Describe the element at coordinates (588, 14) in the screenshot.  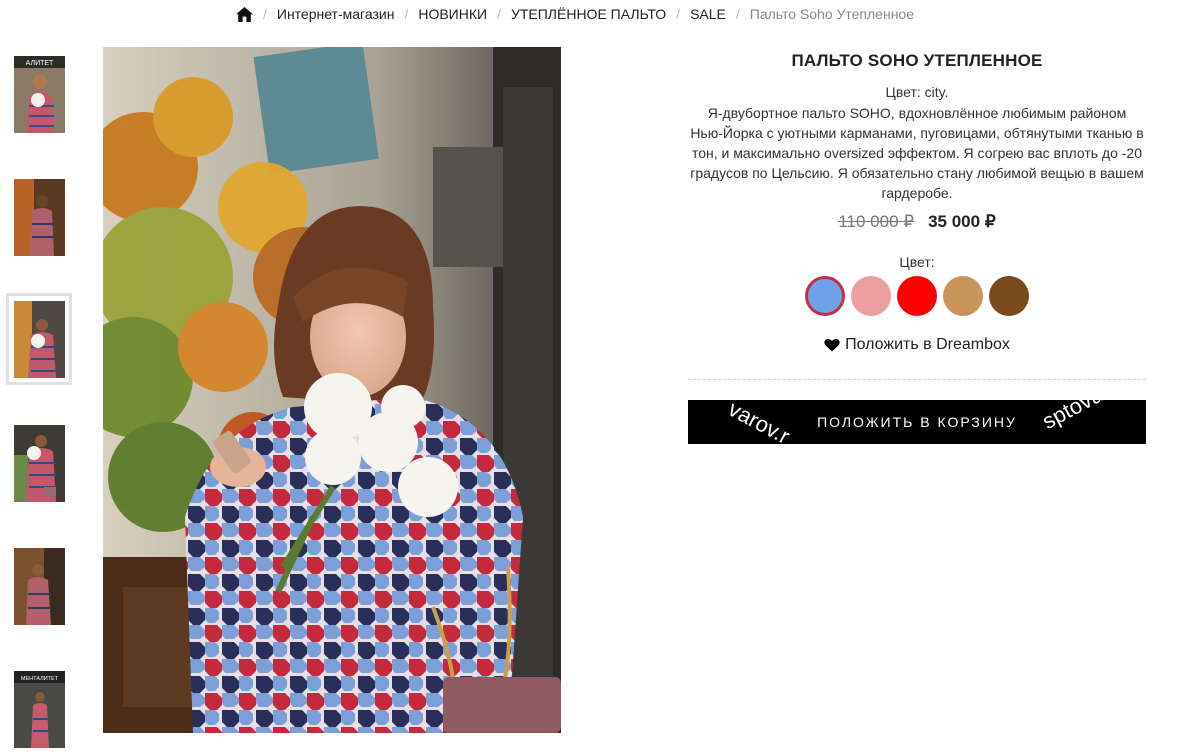
I see `breadcrumb-link-coats: УТЕПЛЁННОЕ ПАЛЬТО` at that location.